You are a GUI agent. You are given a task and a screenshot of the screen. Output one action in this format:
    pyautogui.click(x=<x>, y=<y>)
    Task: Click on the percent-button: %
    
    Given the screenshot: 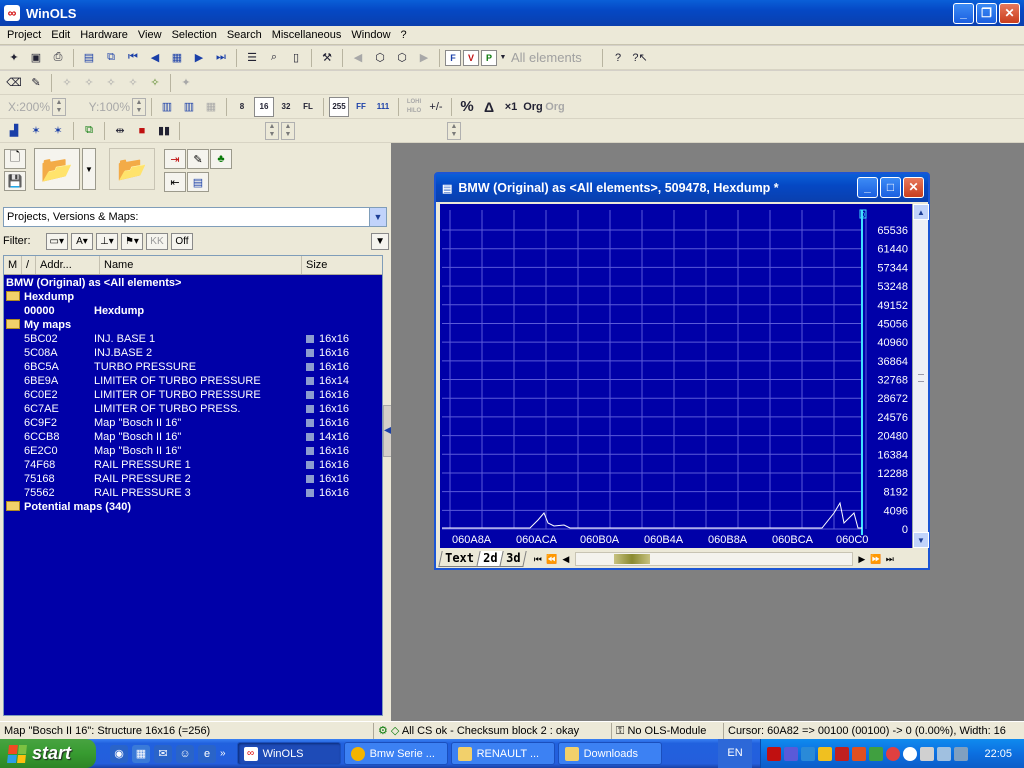 What is the action you would take?
    pyautogui.click(x=467, y=107)
    